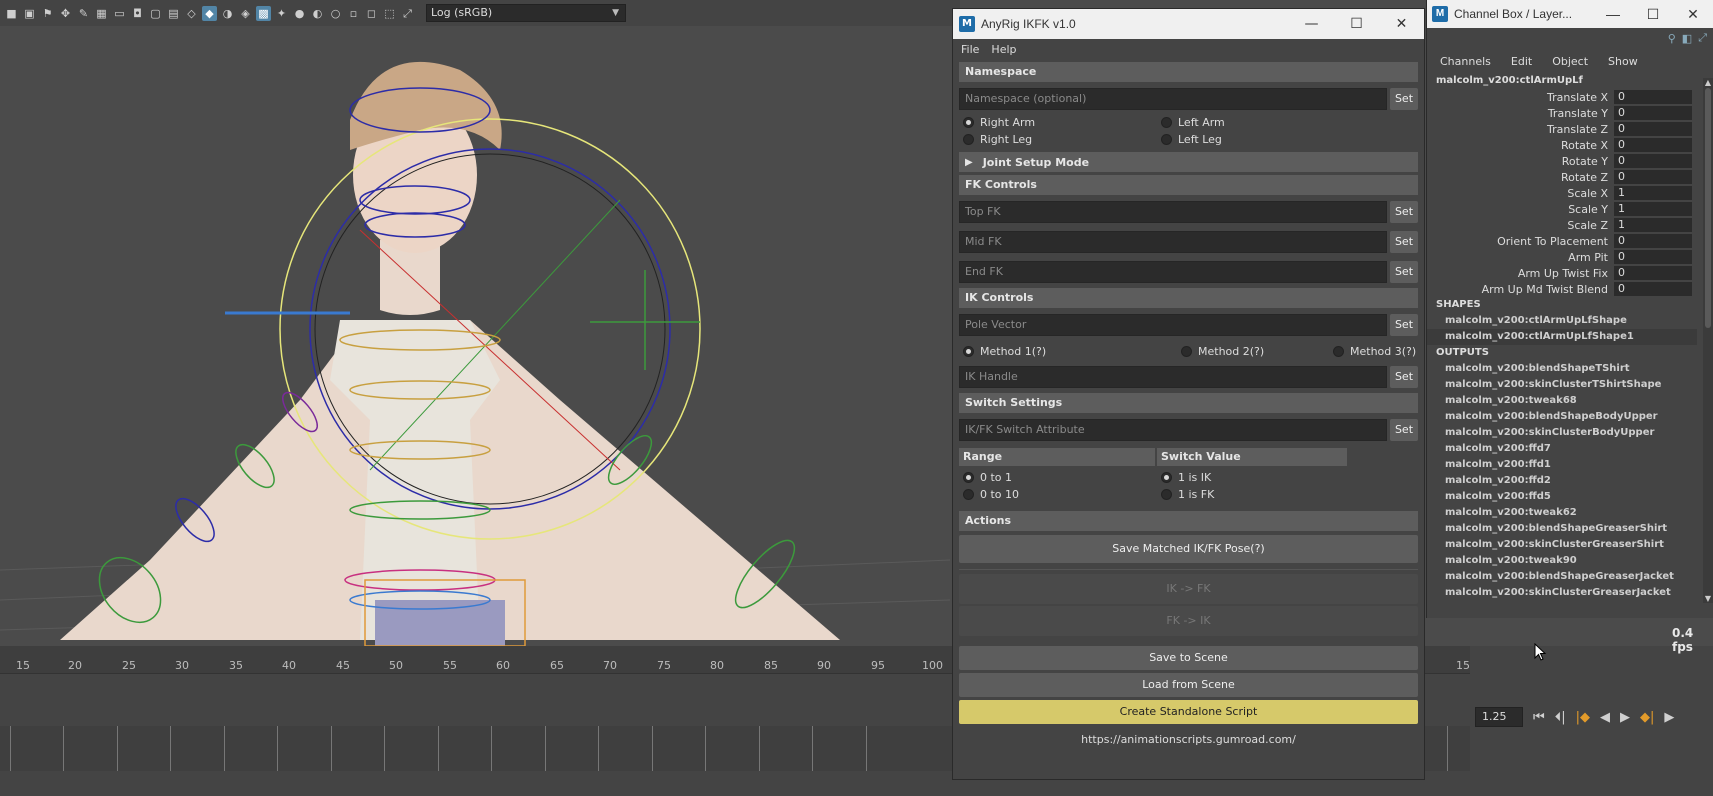  Describe the element at coordinates (1404, 430) in the screenshot. I see `switch-attribute-set-button: Set` at that location.